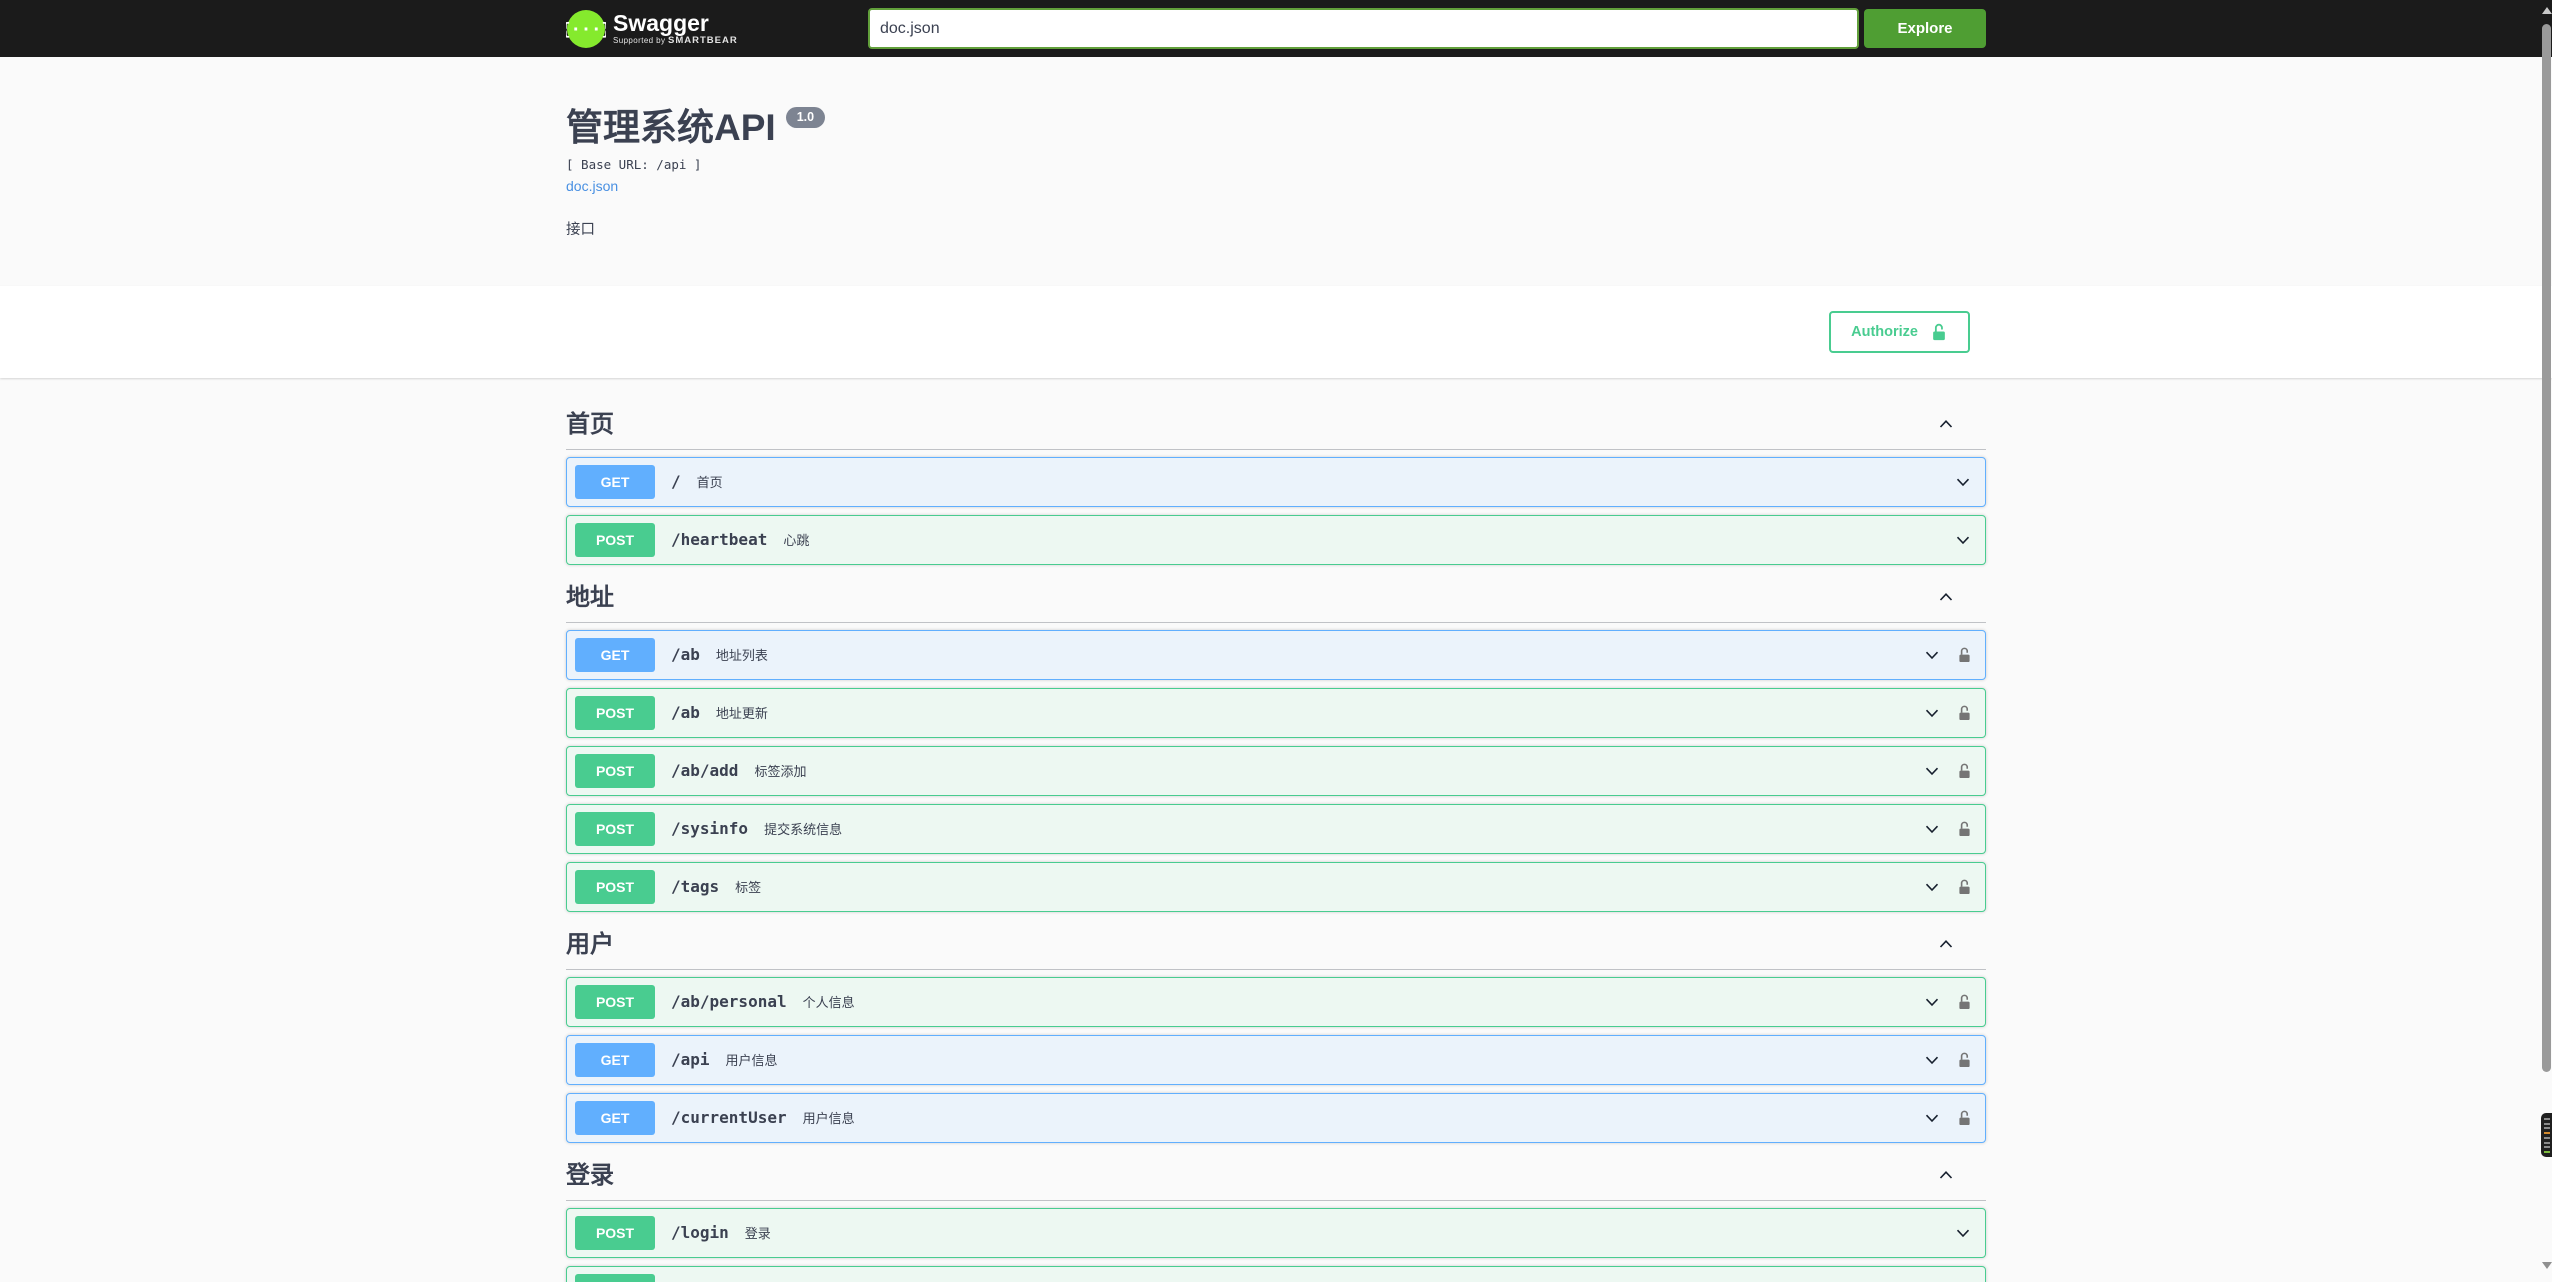  Describe the element at coordinates (690, 1060) in the screenshot. I see `operation-path: /api` at that location.